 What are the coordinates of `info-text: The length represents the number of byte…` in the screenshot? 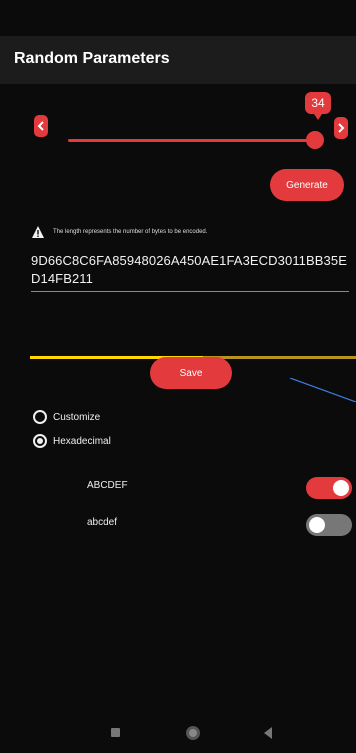 It's located at (130, 232).